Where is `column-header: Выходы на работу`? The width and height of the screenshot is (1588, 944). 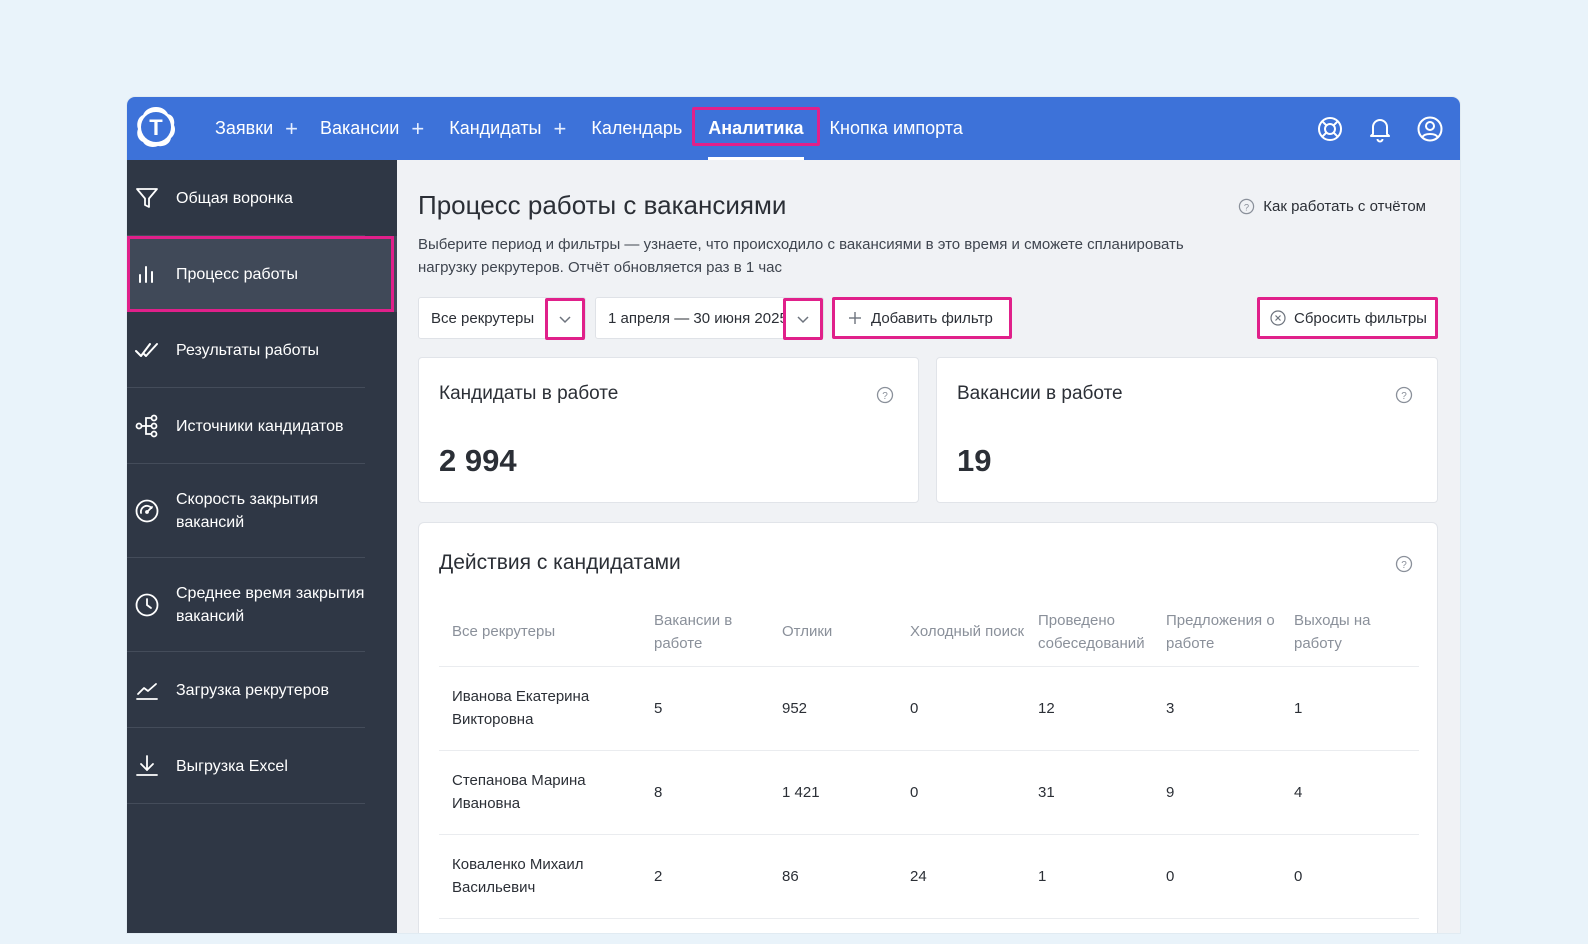 column-header: Выходы на работу is located at coordinates (1350, 632).